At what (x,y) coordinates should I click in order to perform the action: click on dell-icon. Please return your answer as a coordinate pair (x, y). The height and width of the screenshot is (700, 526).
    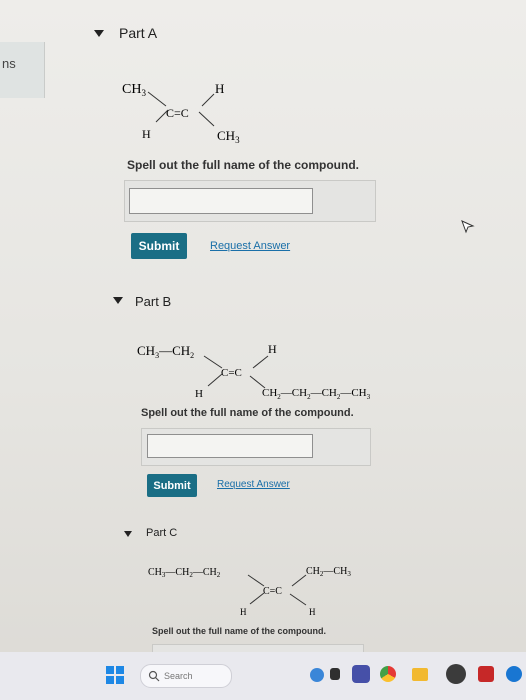
    Looking at the image, I should click on (456, 674).